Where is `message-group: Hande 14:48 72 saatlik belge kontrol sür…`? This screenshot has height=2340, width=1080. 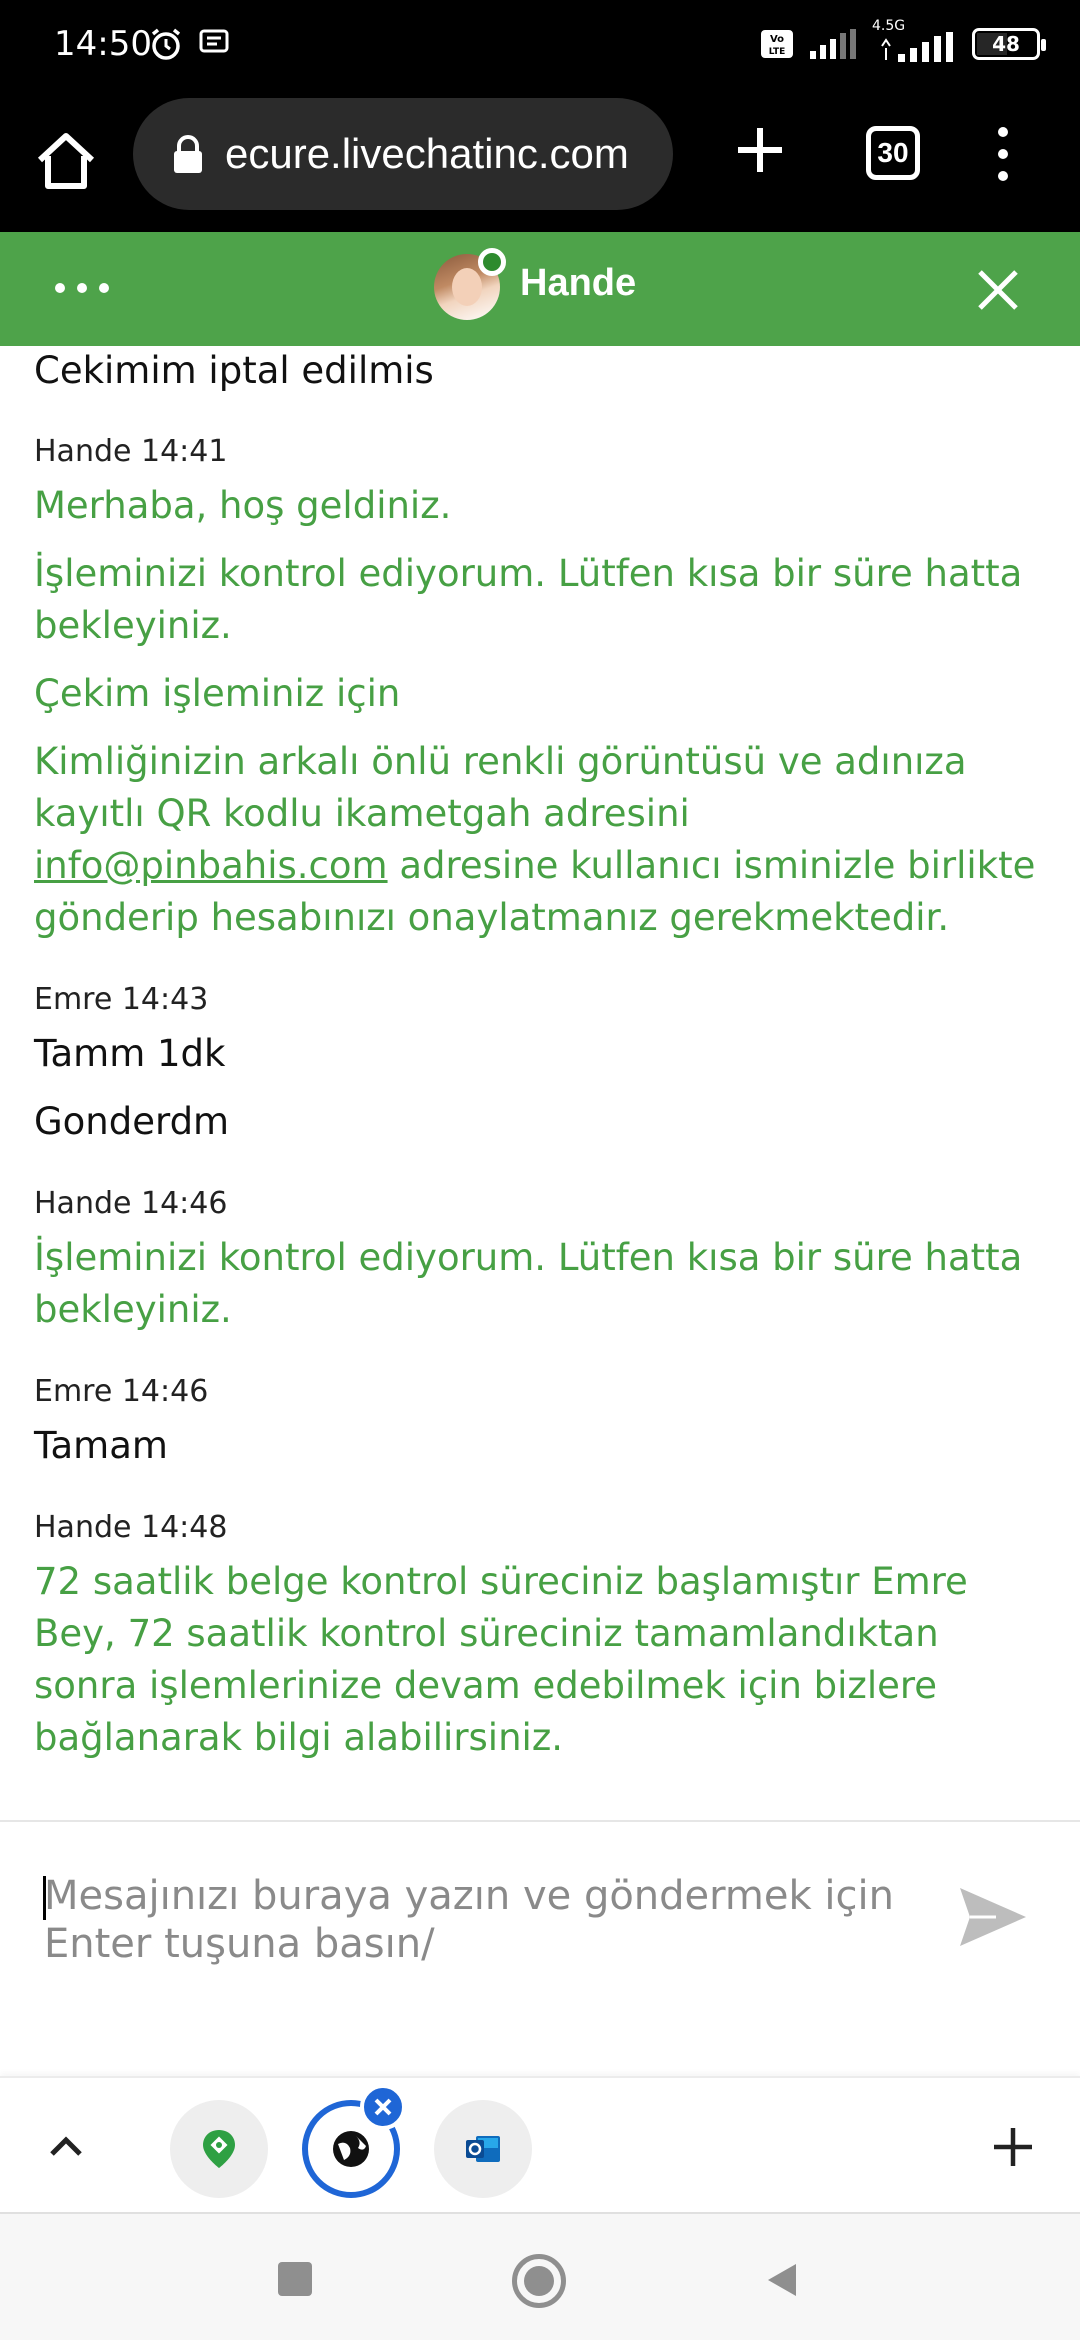 message-group: Hande 14:48 72 saatlik belge kontrol sür… is located at coordinates (542, 1636).